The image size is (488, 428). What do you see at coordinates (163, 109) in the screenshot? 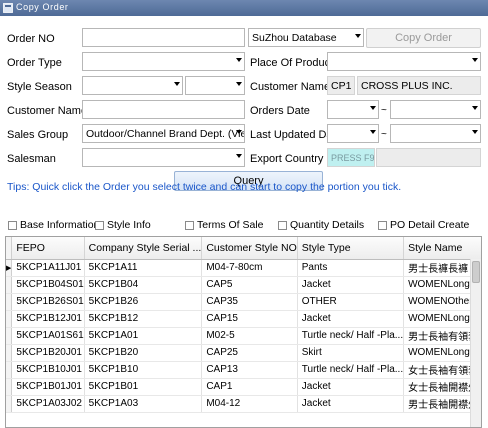
I see `customer-name-input` at bounding box center [163, 109].